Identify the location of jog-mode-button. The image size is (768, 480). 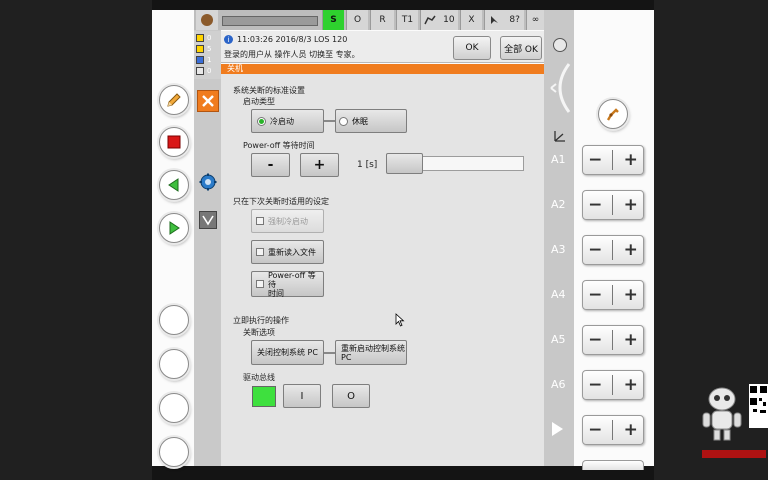
(613, 114).